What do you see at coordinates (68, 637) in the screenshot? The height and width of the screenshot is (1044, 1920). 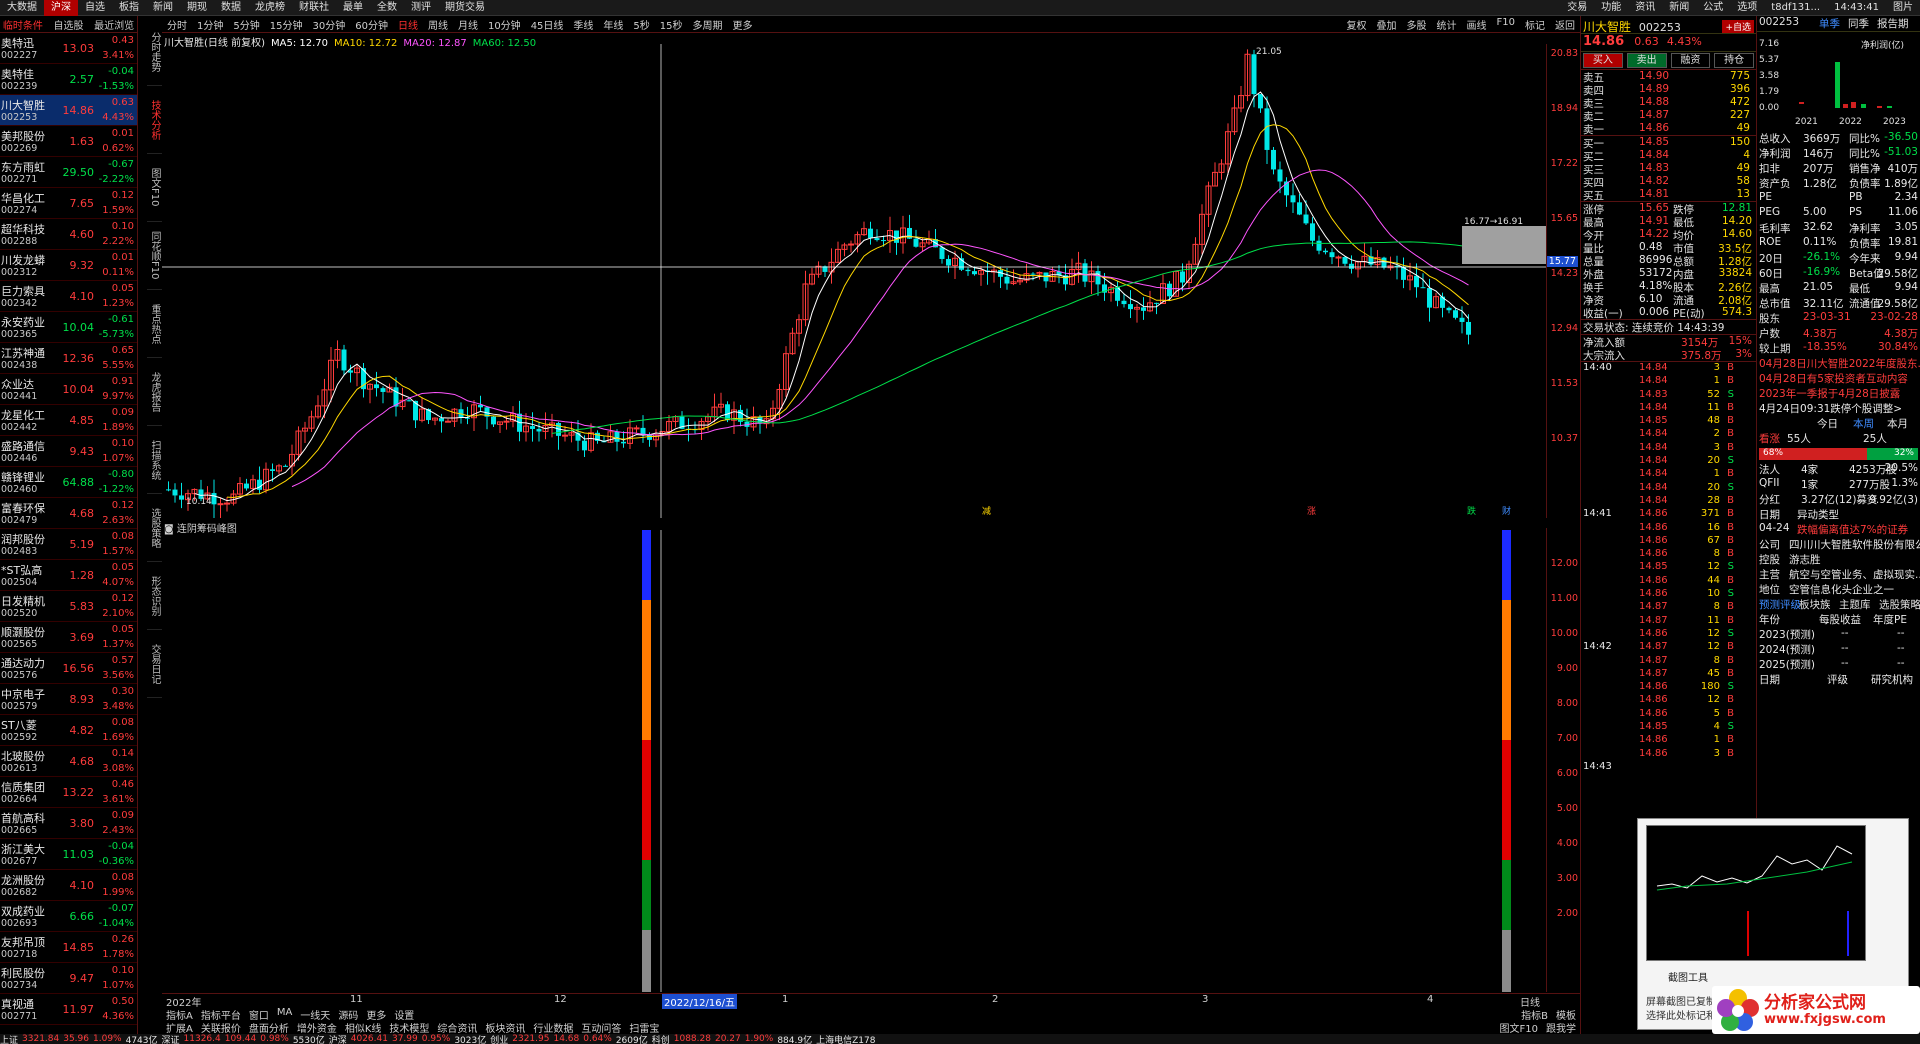 I see `stock-row: 顺灏股份 002565 3.69 0.05 1.37%` at bounding box center [68, 637].